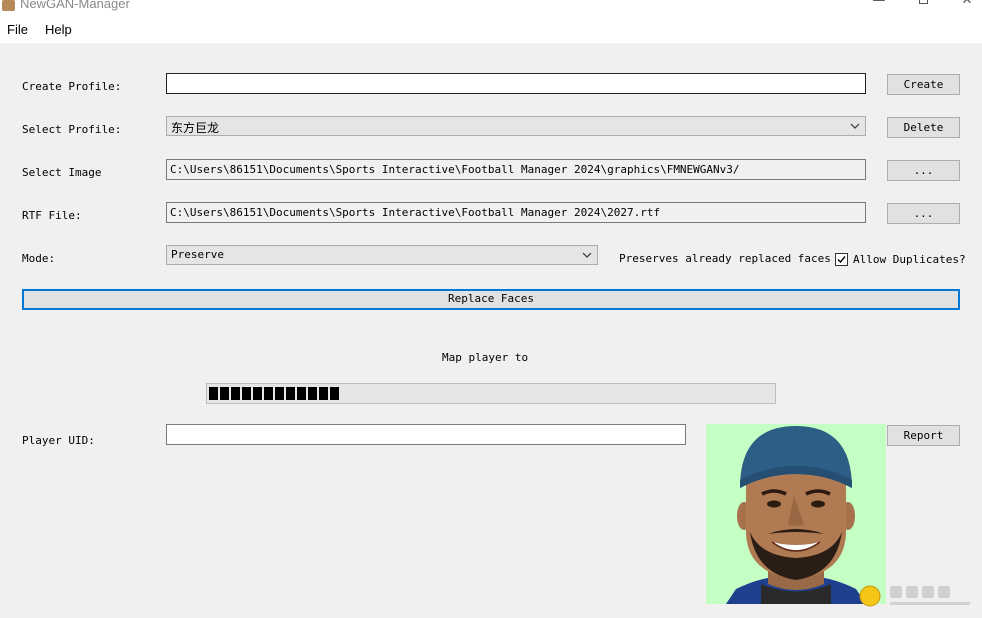 The height and width of the screenshot is (618, 982). What do you see at coordinates (923, 435) in the screenshot?
I see `report-button: Report` at bounding box center [923, 435].